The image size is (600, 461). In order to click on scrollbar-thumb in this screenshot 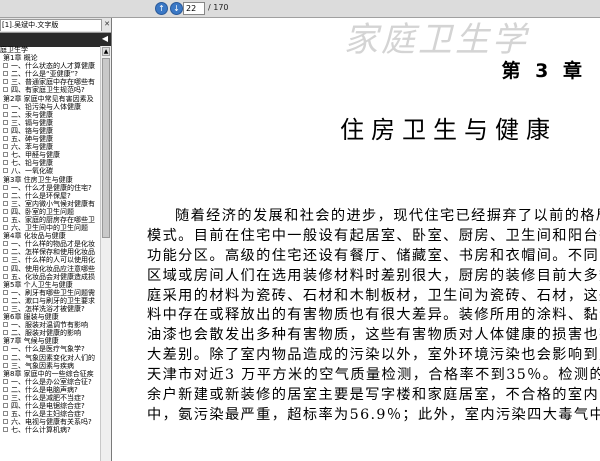, I will do `click(106, 148)`.